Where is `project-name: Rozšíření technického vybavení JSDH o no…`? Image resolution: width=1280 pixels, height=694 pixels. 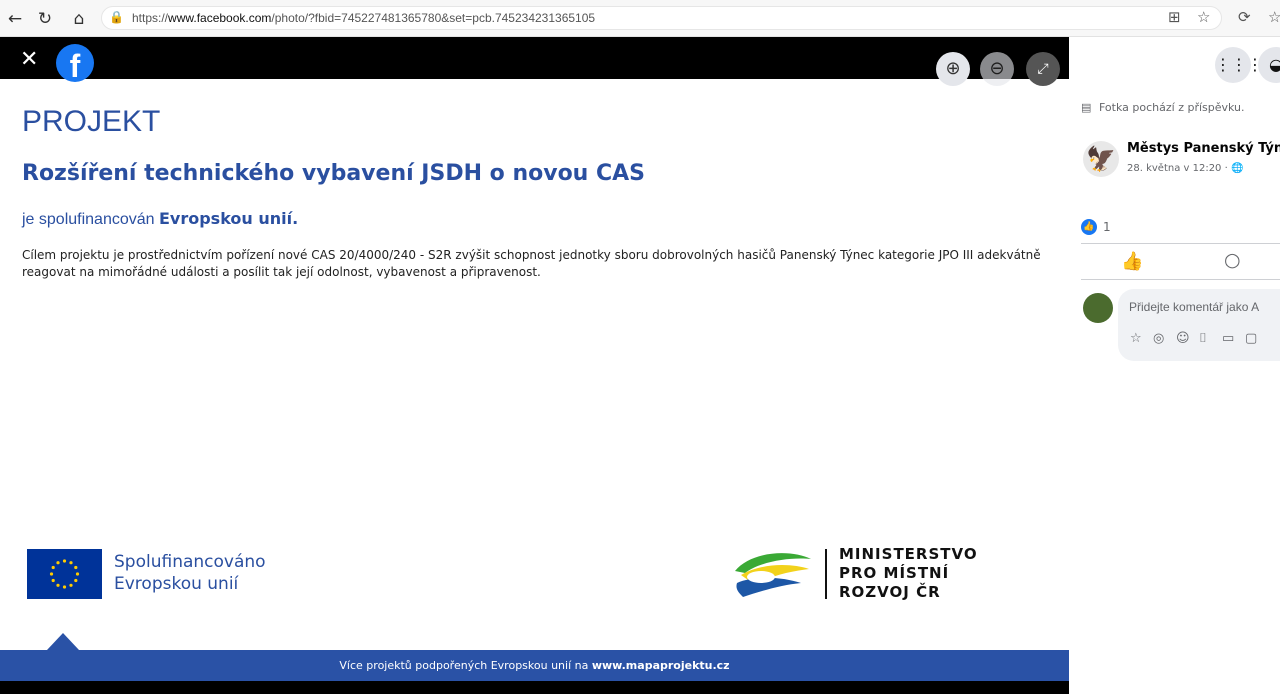
project-name: Rozšíření technického vybavení JSDH o no… is located at coordinates (334, 173).